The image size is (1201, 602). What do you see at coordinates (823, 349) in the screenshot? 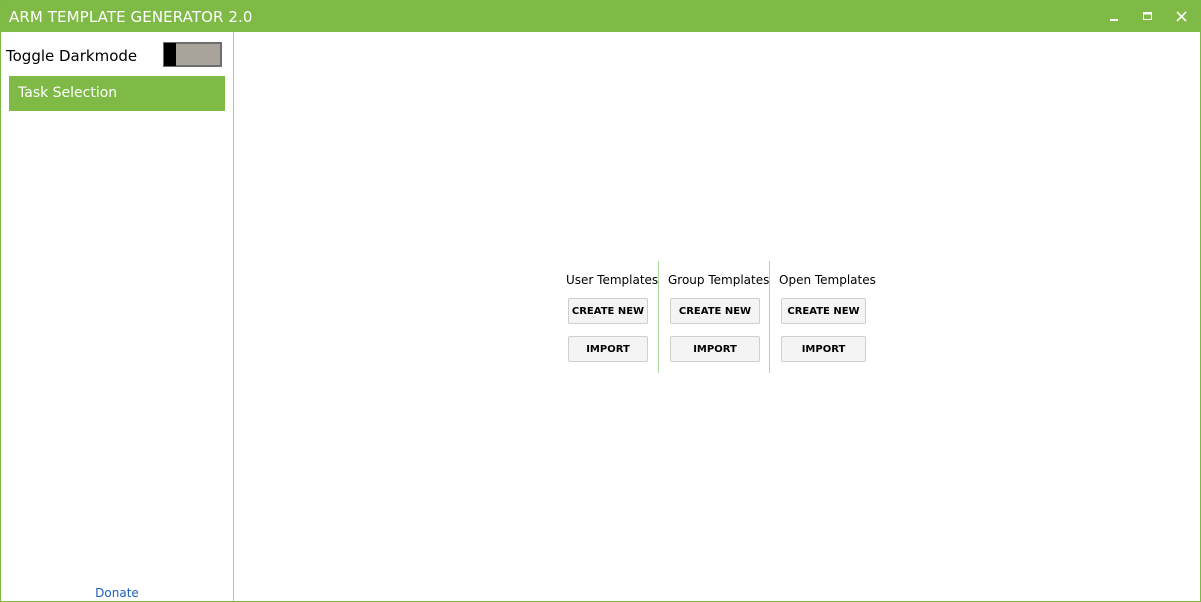
I see `open-import-button: IMPORT` at bounding box center [823, 349].